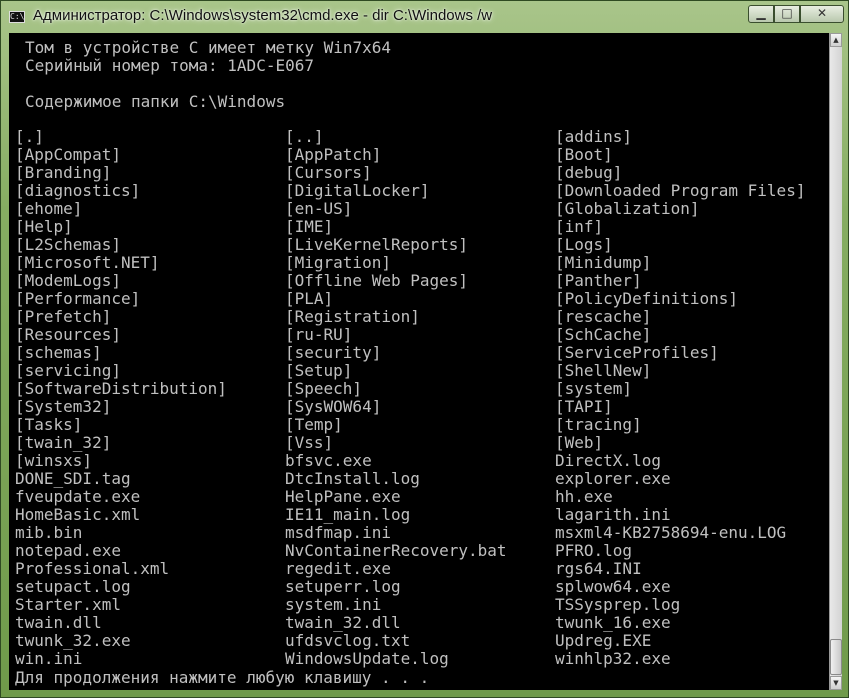  I want to click on dir-entry: PFRO.log, so click(594, 550).